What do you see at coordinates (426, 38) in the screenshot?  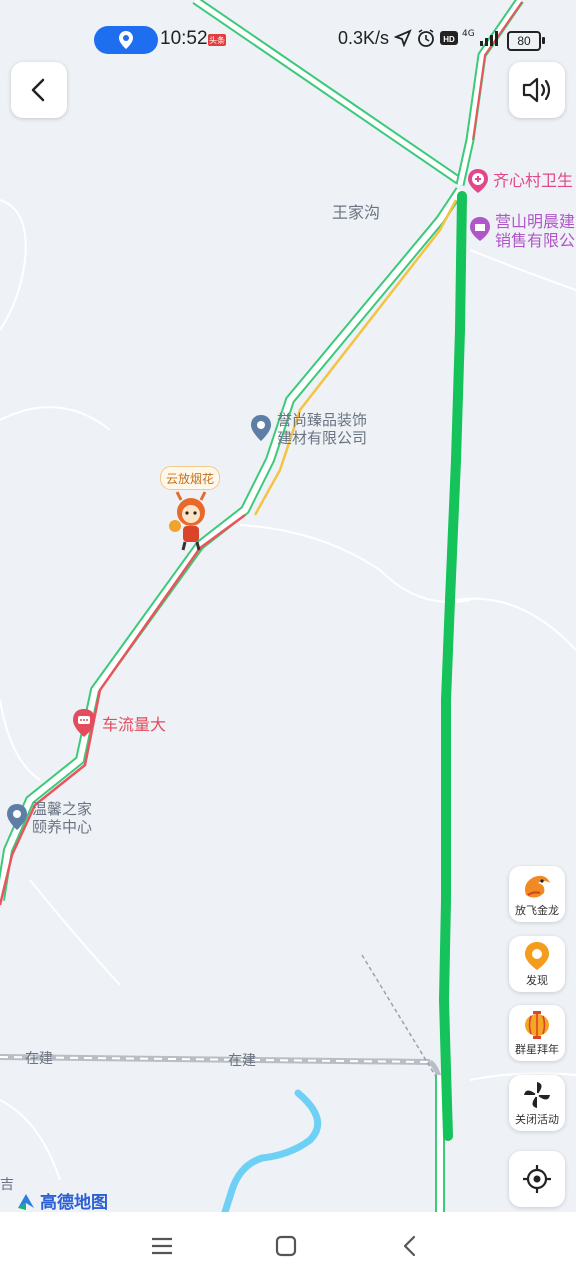 I see `alarm-icon` at bounding box center [426, 38].